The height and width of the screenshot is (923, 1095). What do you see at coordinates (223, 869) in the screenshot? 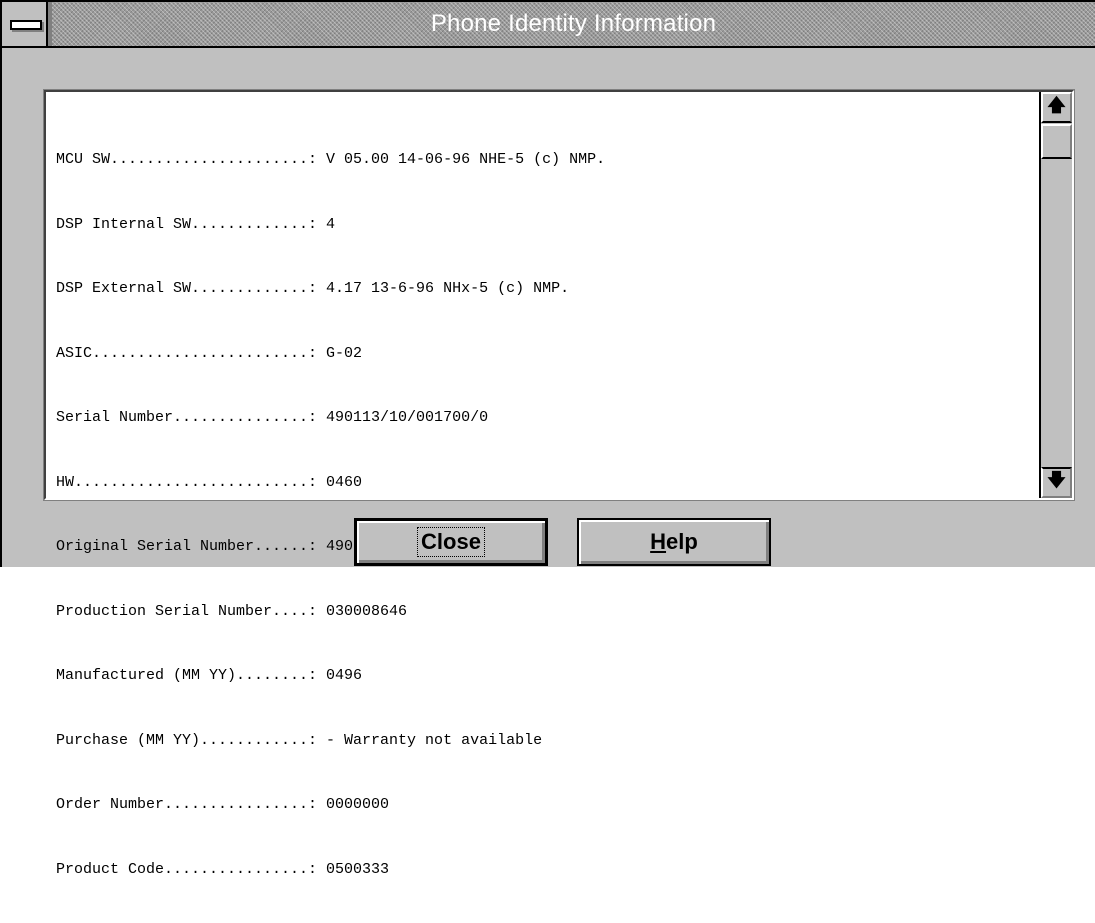
I see `info-line-product-code: Product Code................: 0500333` at bounding box center [223, 869].